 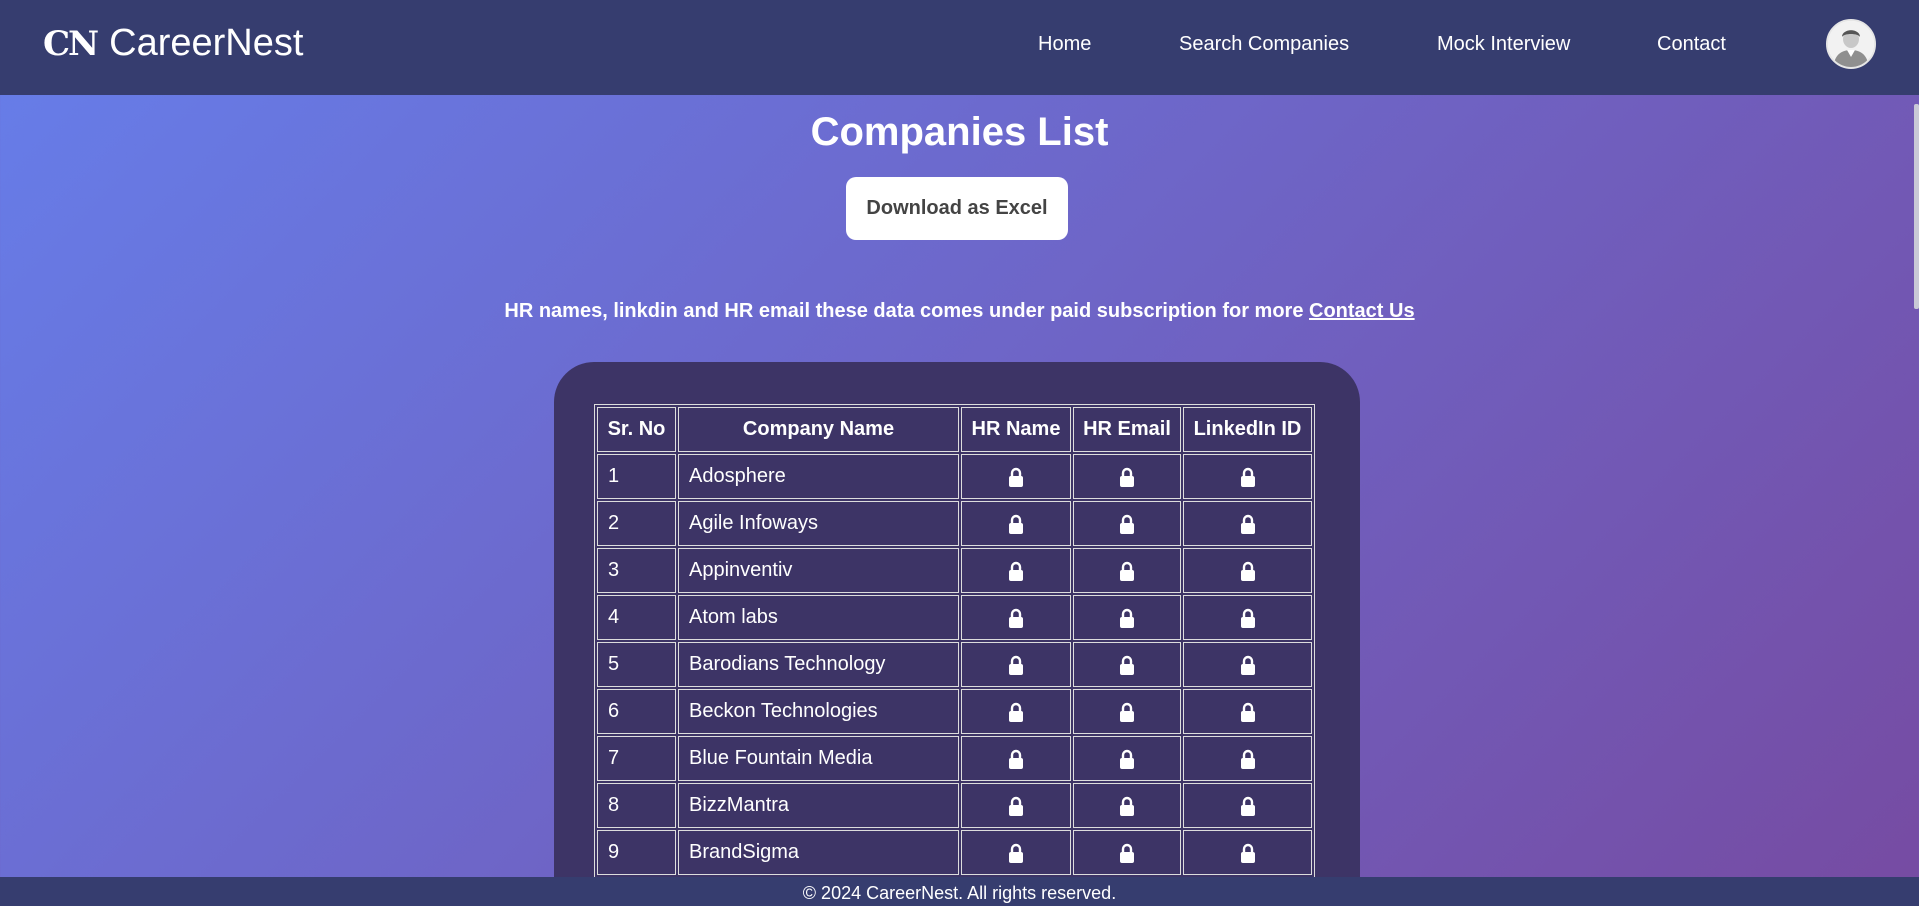 What do you see at coordinates (1016, 429) in the screenshot?
I see `header-hr-name: HR Name` at bounding box center [1016, 429].